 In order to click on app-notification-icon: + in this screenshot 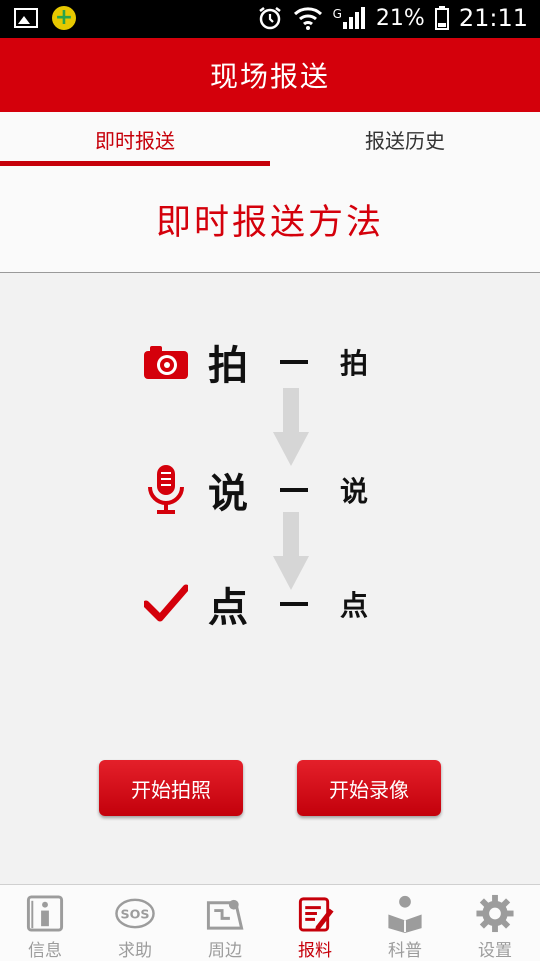, I will do `click(64, 18)`.